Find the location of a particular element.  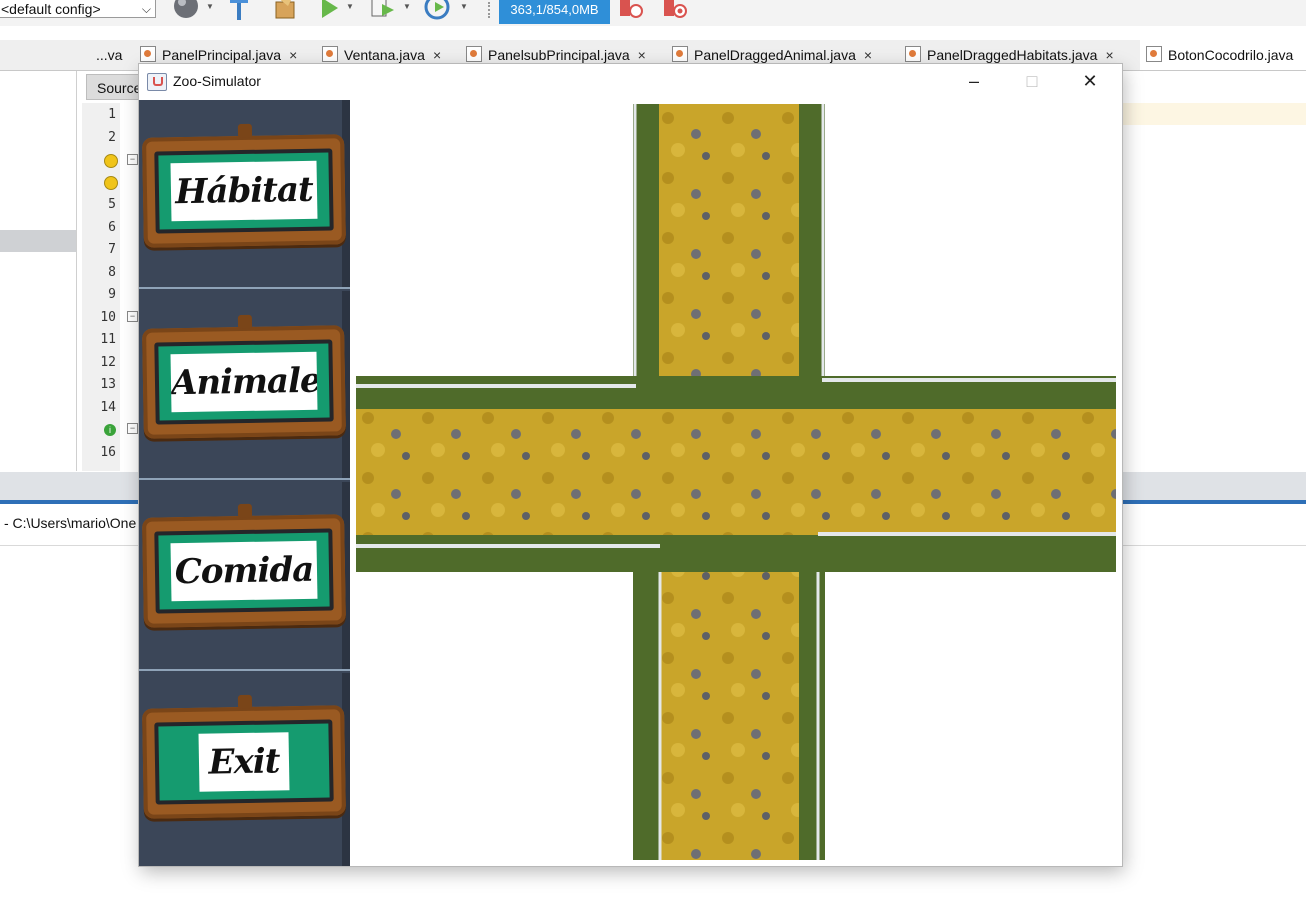

chevron-down-icon: ⌵ is located at coordinates (146, 9).